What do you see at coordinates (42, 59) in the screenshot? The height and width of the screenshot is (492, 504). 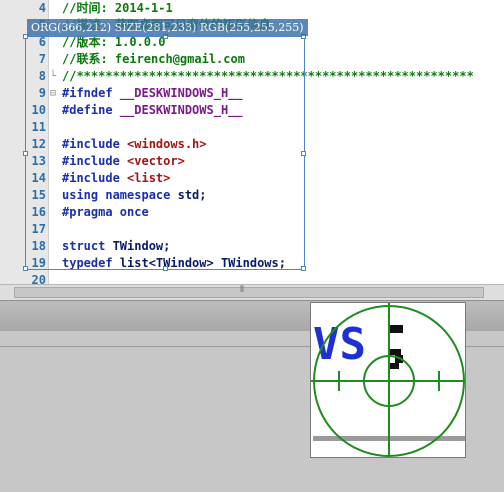 I see `line-number: 7` at bounding box center [42, 59].